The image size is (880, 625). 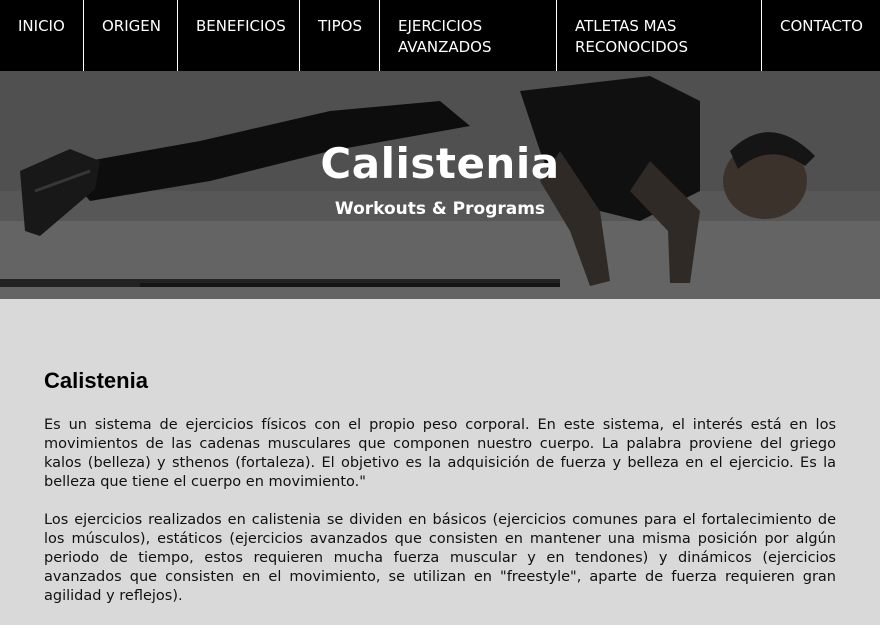 I want to click on nav-item-inicio: INICIO, so click(x=42, y=35).